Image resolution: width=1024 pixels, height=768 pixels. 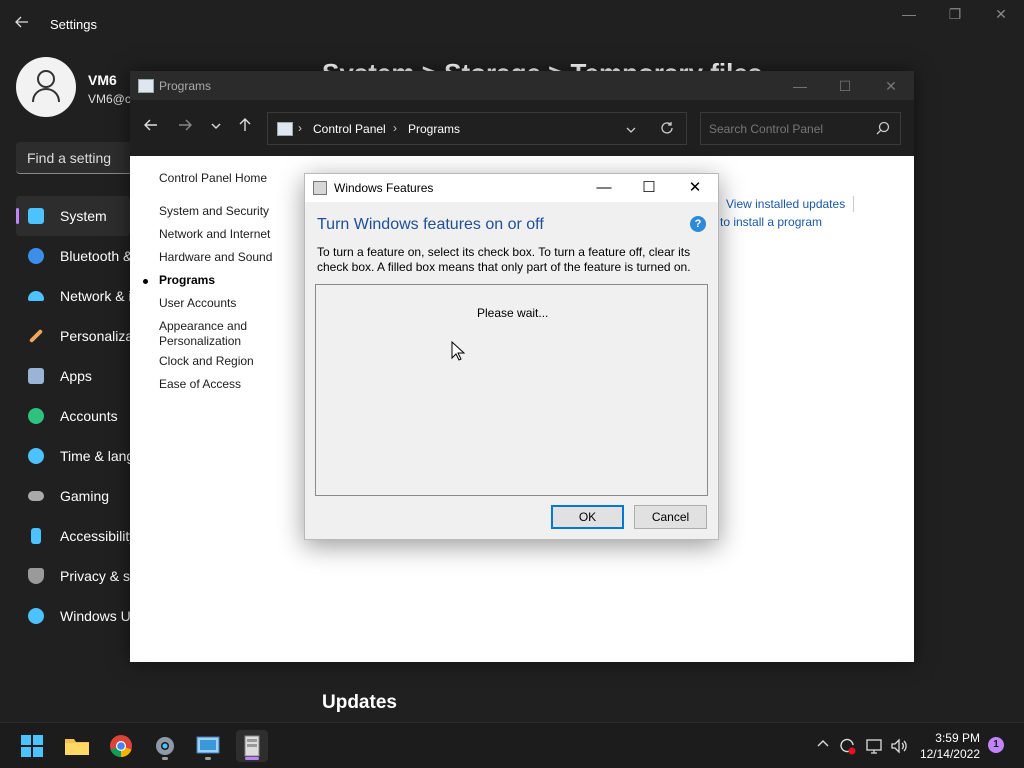 I want to click on nav-item-privacy: Privacy & security, so click(x=73, y=576).